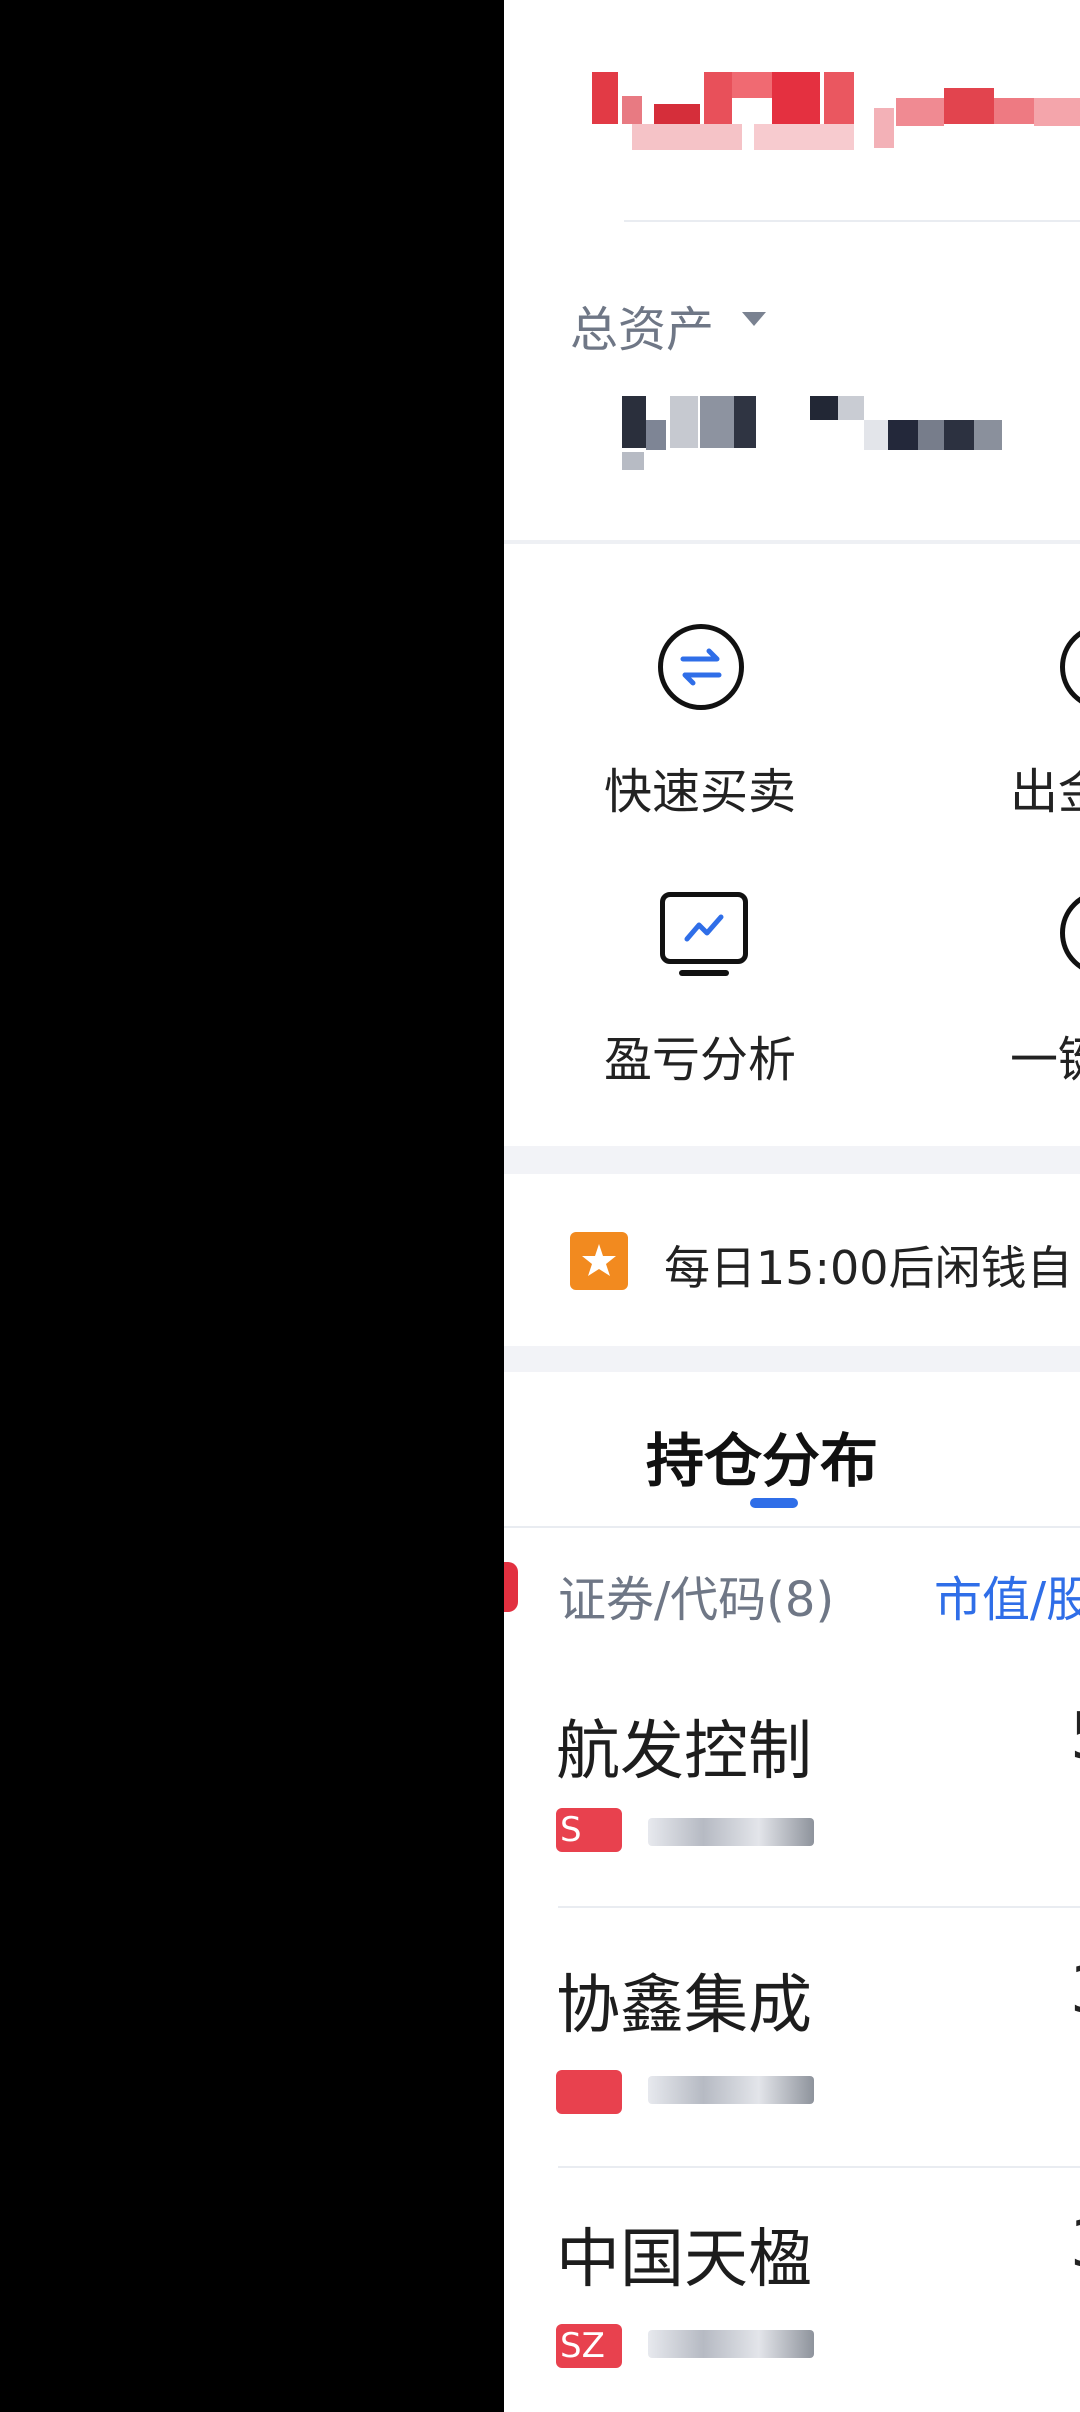 This screenshot has width=1080, height=2412. I want to click on trend-monitor-icon, so click(704, 928).